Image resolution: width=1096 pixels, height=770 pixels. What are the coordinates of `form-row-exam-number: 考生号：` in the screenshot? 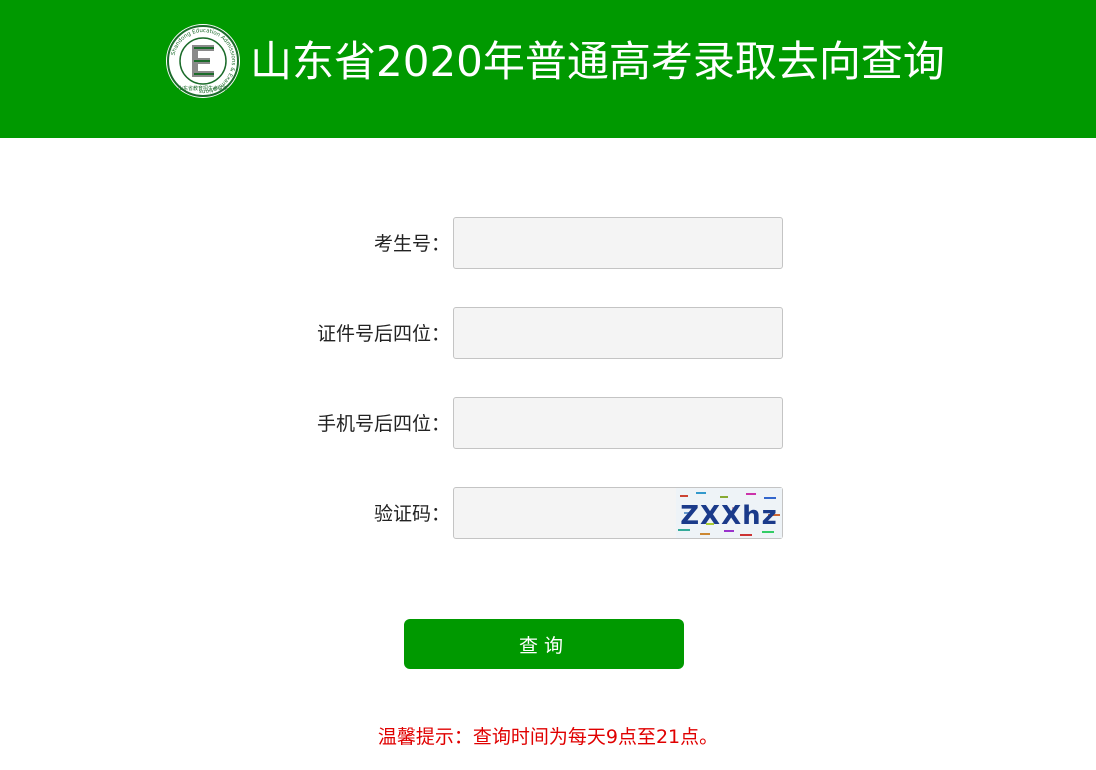 It's located at (548, 244).